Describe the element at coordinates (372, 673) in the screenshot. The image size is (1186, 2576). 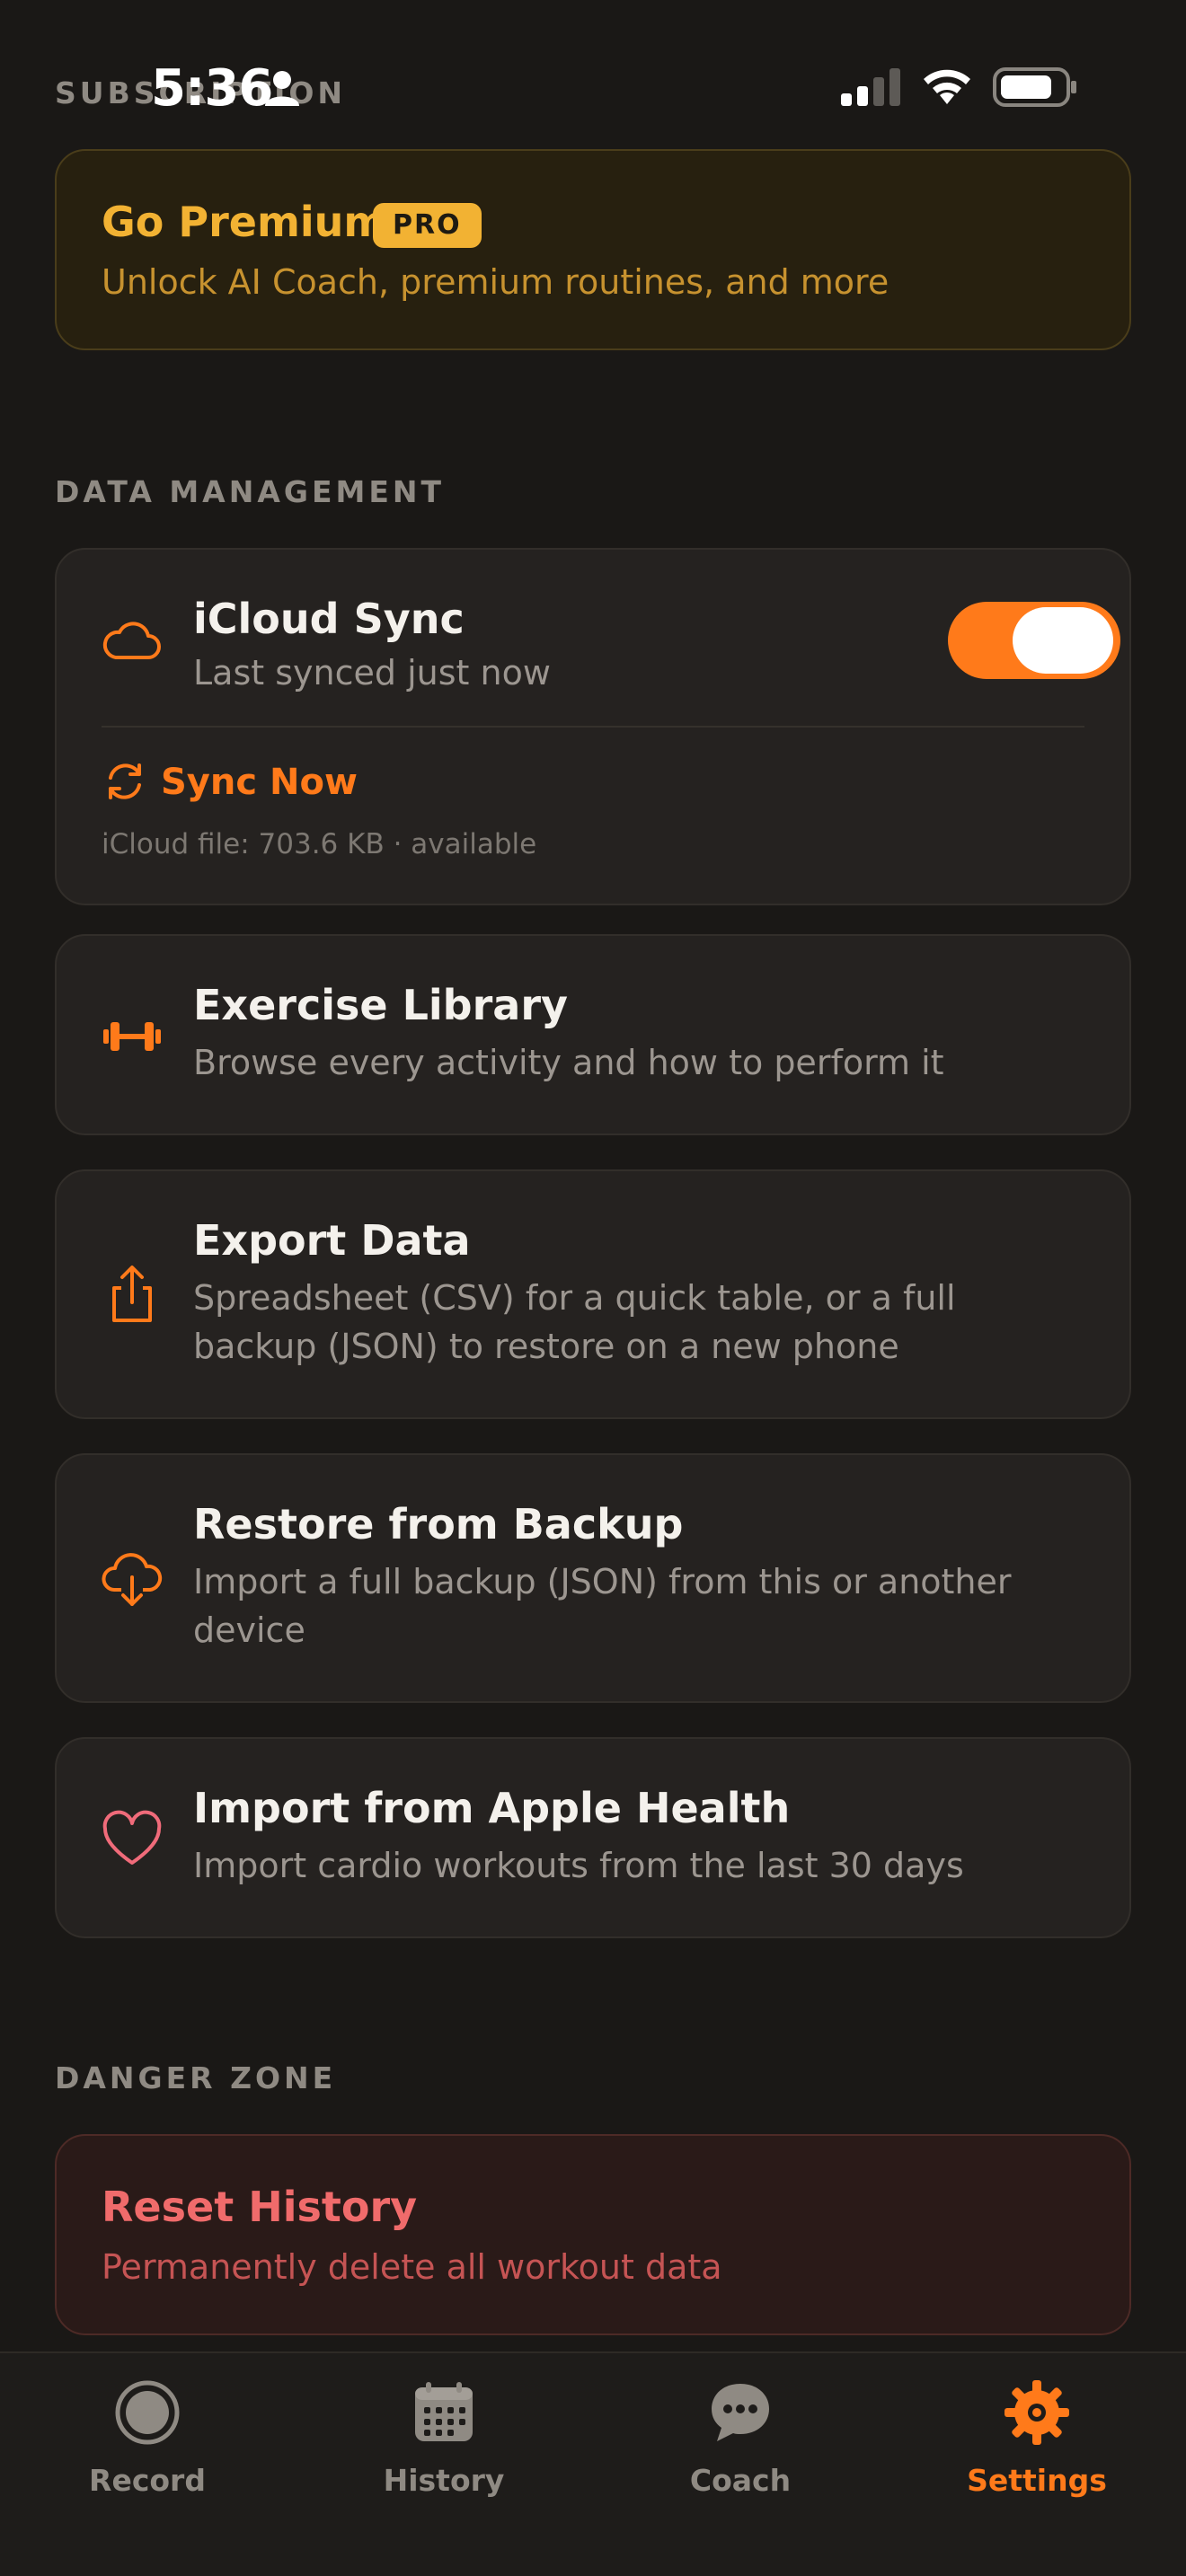
I see `icloud-sync-subtitle: Last synced just now` at that location.